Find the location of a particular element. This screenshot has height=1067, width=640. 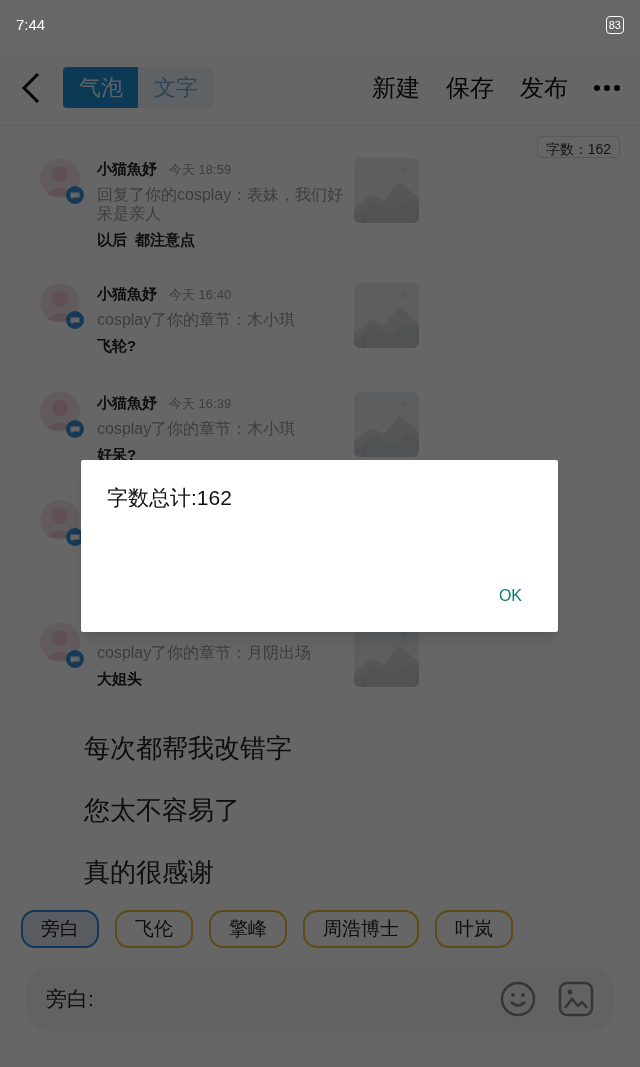

text-line: 每次都帮我改错字 is located at coordinates (188, 748).